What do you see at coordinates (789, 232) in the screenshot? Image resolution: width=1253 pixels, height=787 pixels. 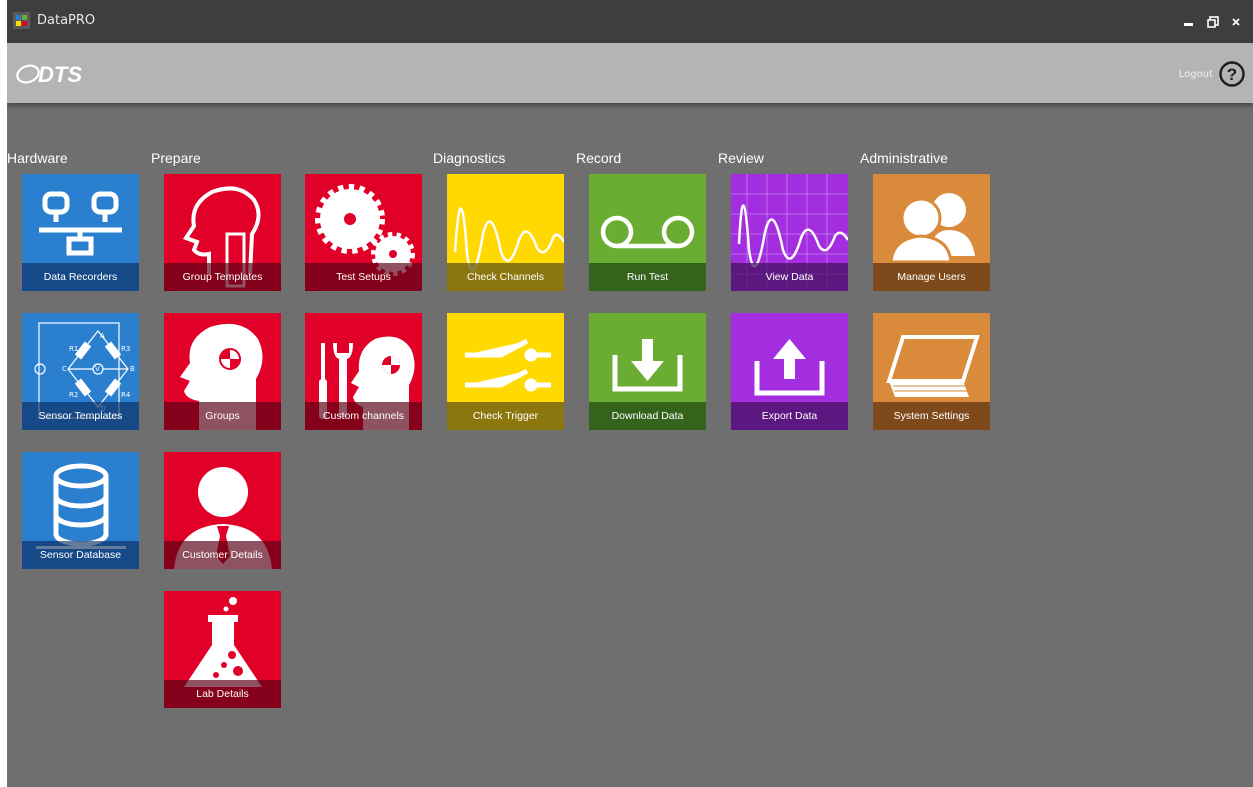 I see `tile-view-data: View Data` at bounding box center [789, 232].